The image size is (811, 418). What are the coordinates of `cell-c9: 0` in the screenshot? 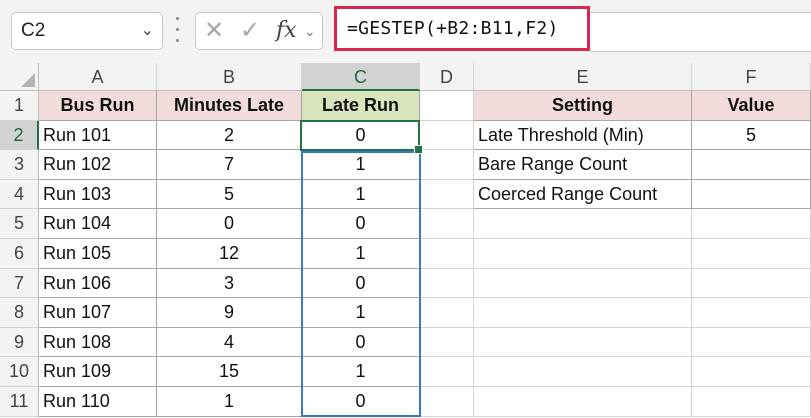 It's located at (361, 342).